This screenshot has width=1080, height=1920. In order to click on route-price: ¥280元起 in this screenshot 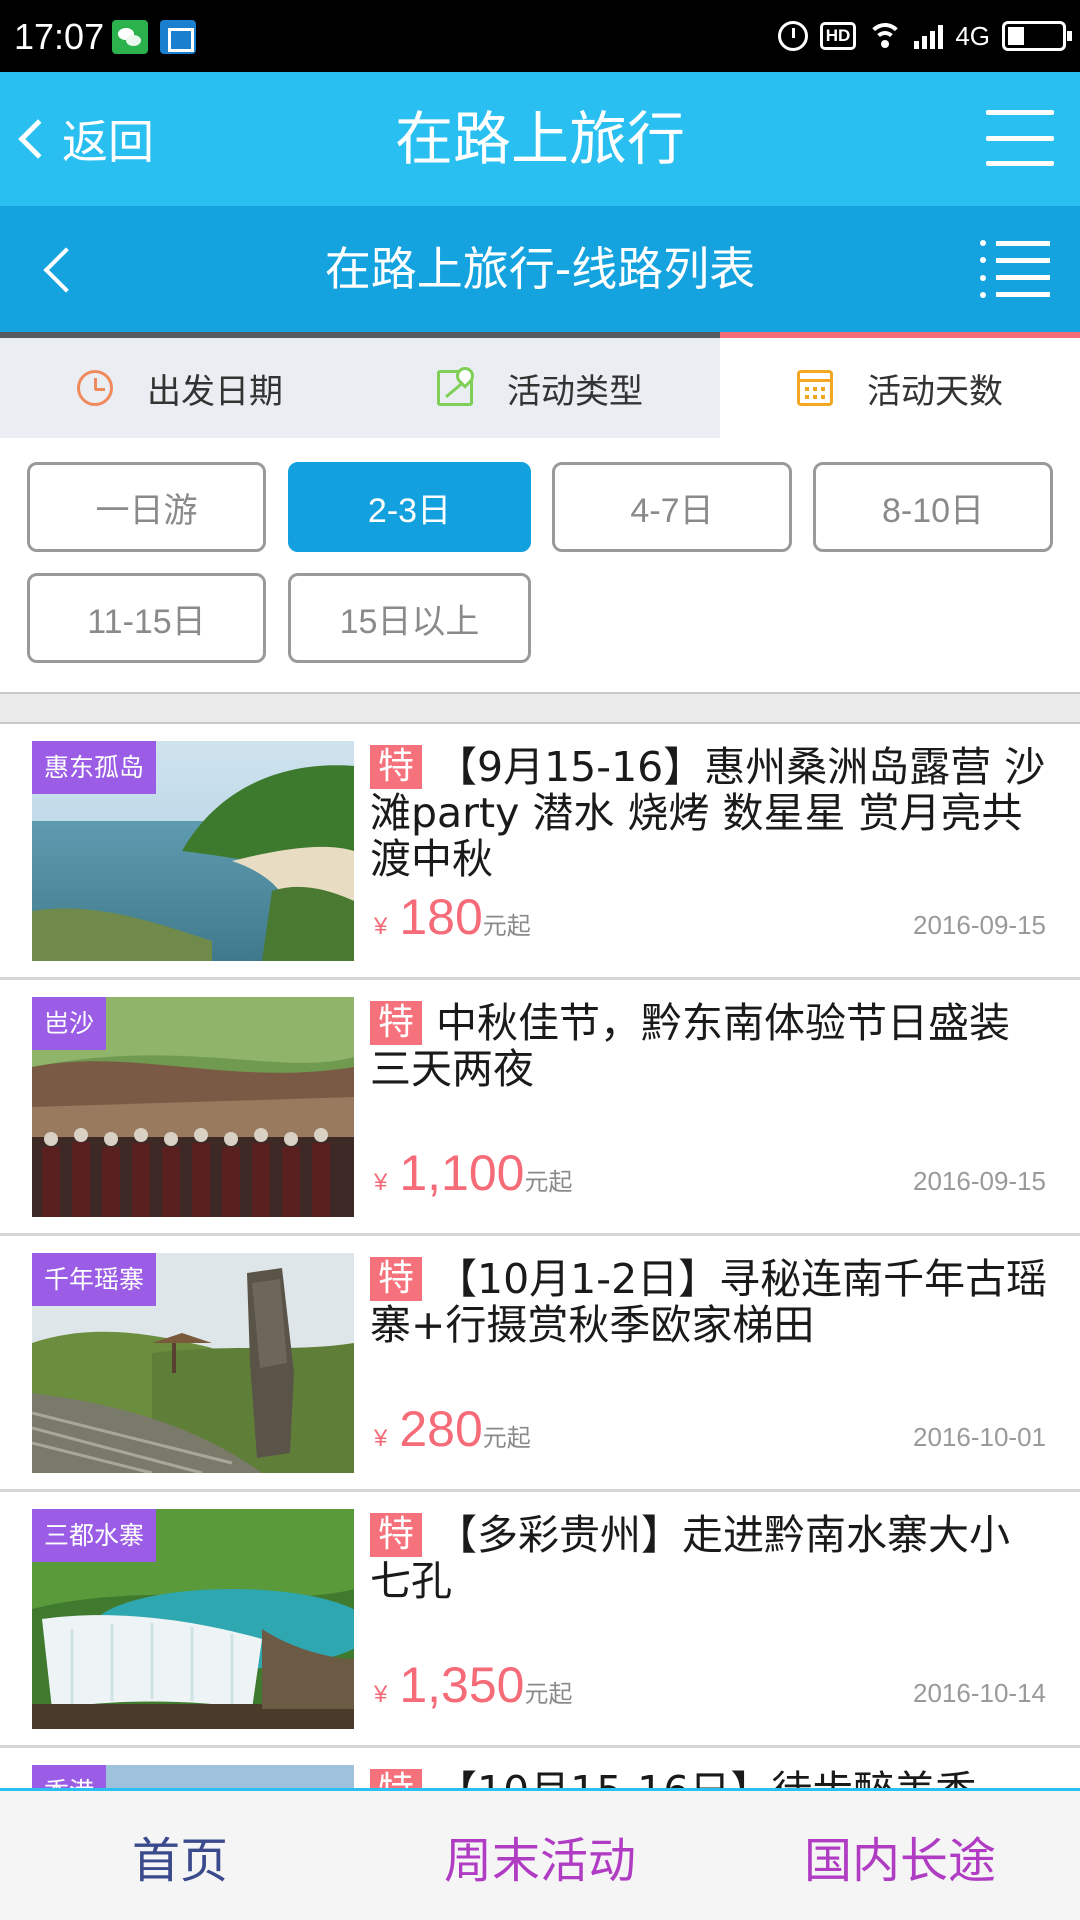, I will do `click(452, 1429)`.